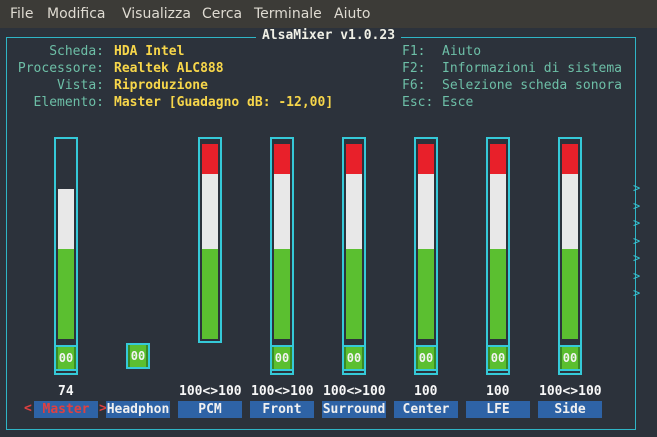 Image resolution: width=657 pixels, height=437 pixels. I want to click on mute-toggle-center: 00, so click(426, 358).